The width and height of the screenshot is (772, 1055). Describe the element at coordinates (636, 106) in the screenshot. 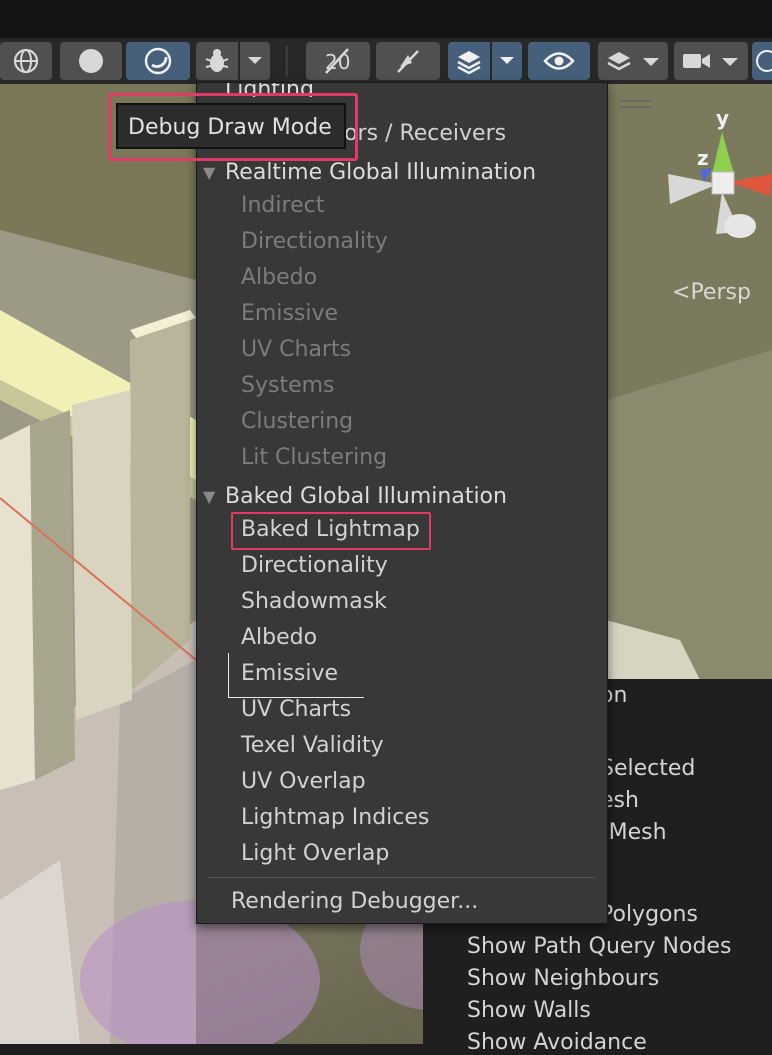

I see `menu-handle-icon` at that location.